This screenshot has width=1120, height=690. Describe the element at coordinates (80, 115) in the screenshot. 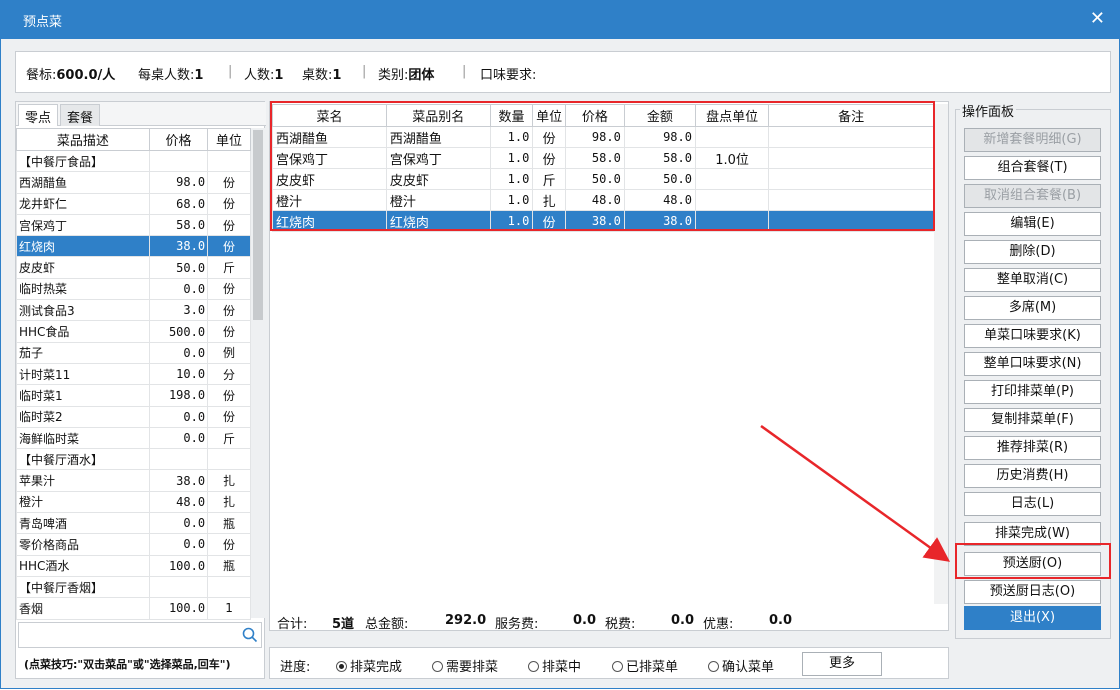

I see `tab-set-meal: 套餐` at that location.